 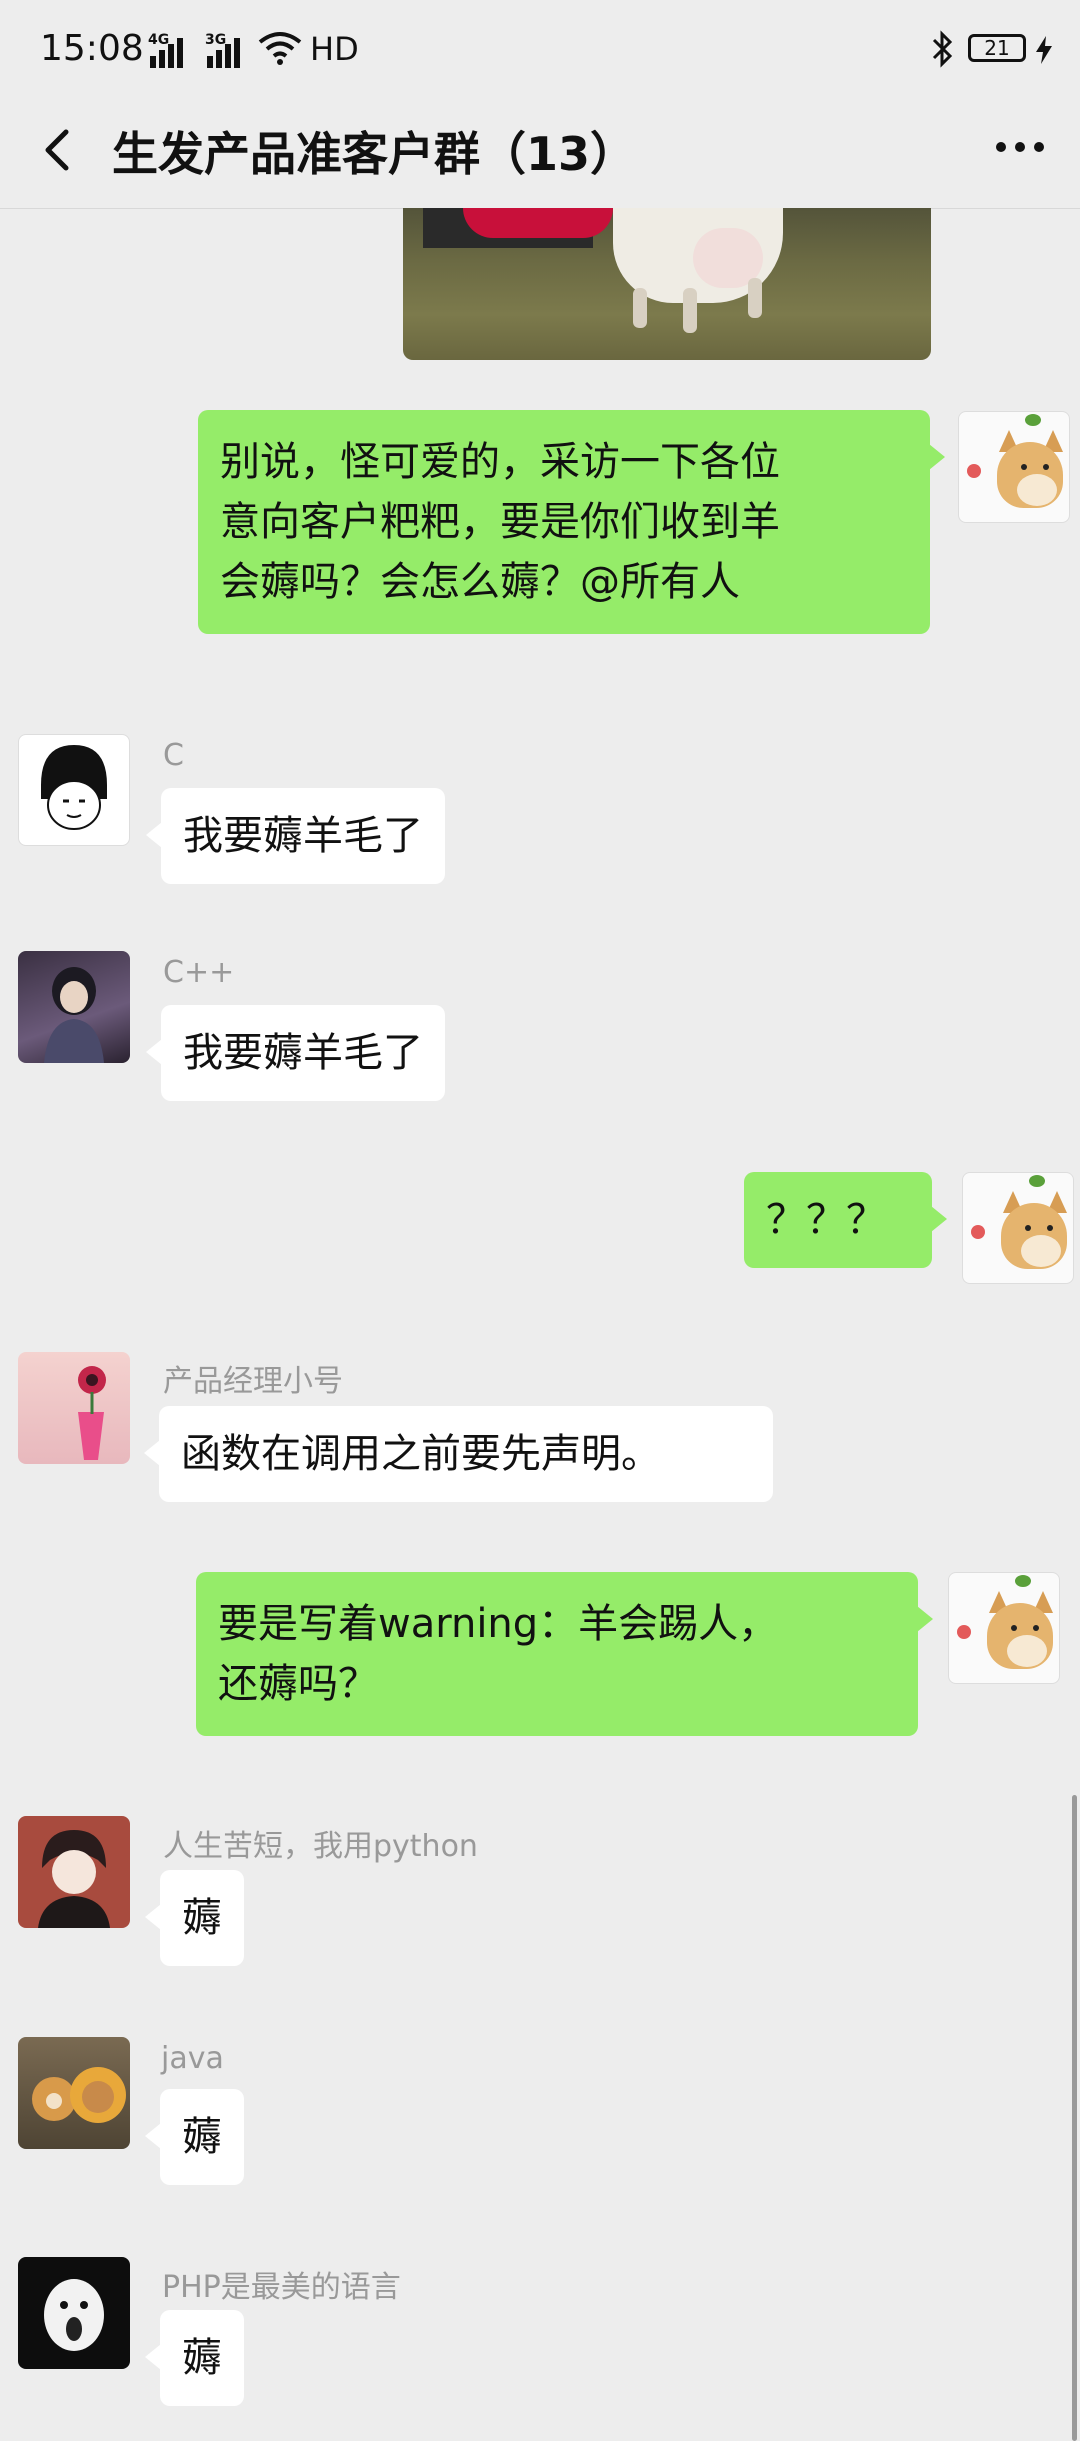 I want to click on message-bubble-sent: 要是写着warning：羊会踢人， 还薅吗？, so click(x=564, y=1654).